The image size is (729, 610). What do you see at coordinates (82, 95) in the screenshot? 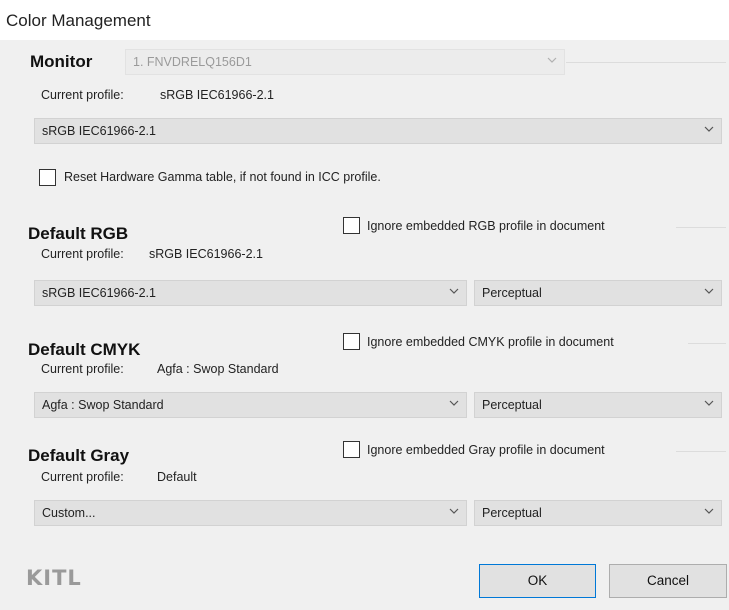
I see `monitor-current-profile-label: Current profile:` at bounding box center [82, 95].